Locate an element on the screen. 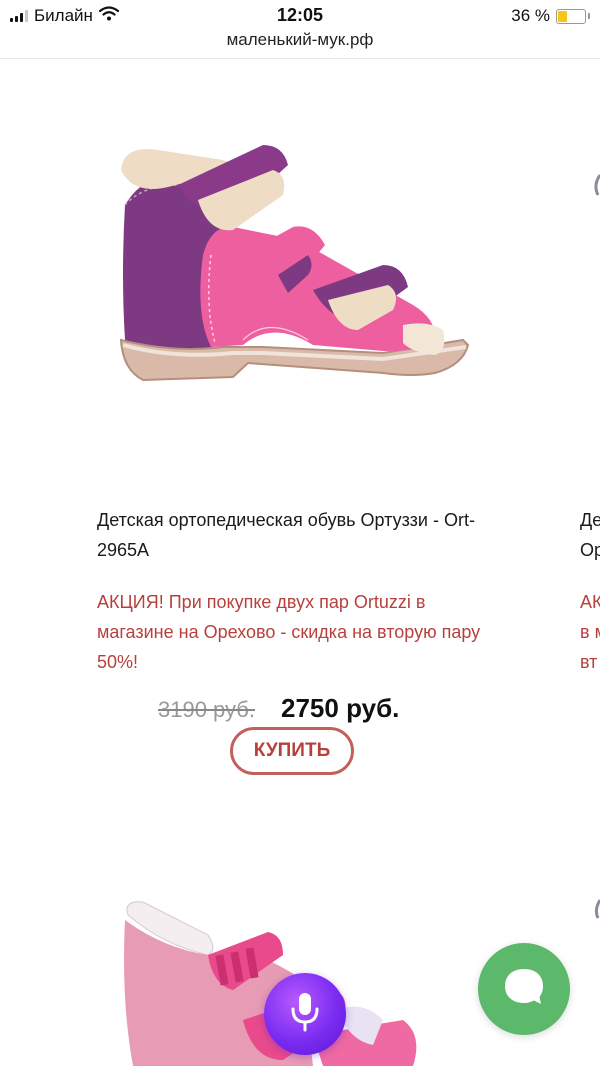  clock: 12:05 is located at coordinates (300, 15).